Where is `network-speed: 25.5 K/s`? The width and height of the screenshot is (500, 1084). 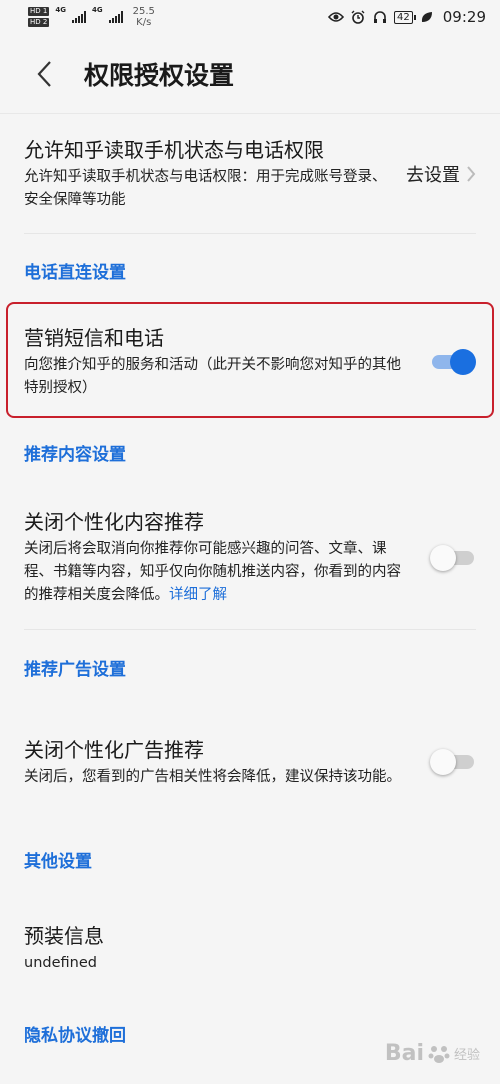 network-speed: 25.5 K/s is located at coordinates (144, 17).